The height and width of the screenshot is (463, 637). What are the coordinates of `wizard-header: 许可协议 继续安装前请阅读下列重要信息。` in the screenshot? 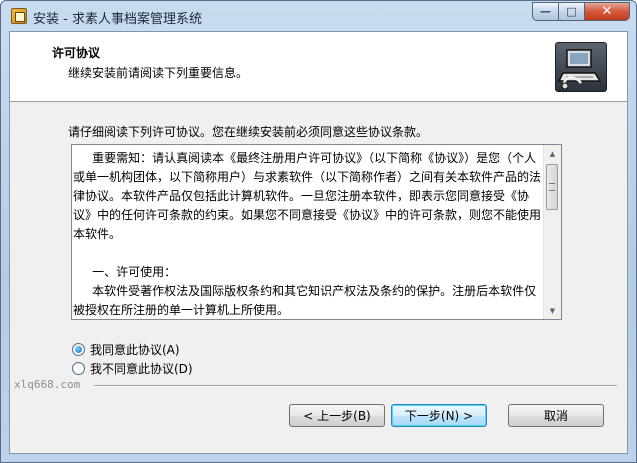 It's located at (318, 67).